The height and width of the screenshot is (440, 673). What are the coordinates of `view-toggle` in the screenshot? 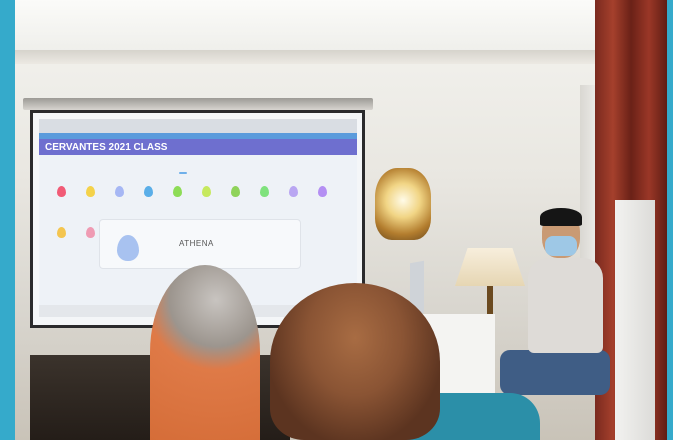 It's located at (183, 173).